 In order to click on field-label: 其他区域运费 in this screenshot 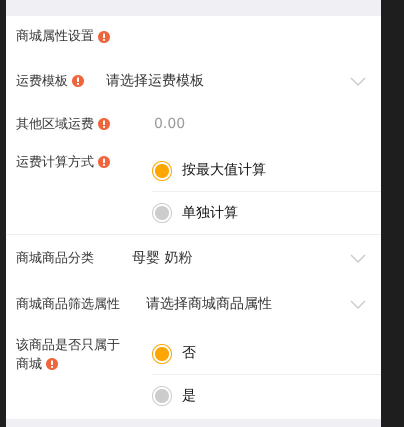, I will do `click(55, 124)`.